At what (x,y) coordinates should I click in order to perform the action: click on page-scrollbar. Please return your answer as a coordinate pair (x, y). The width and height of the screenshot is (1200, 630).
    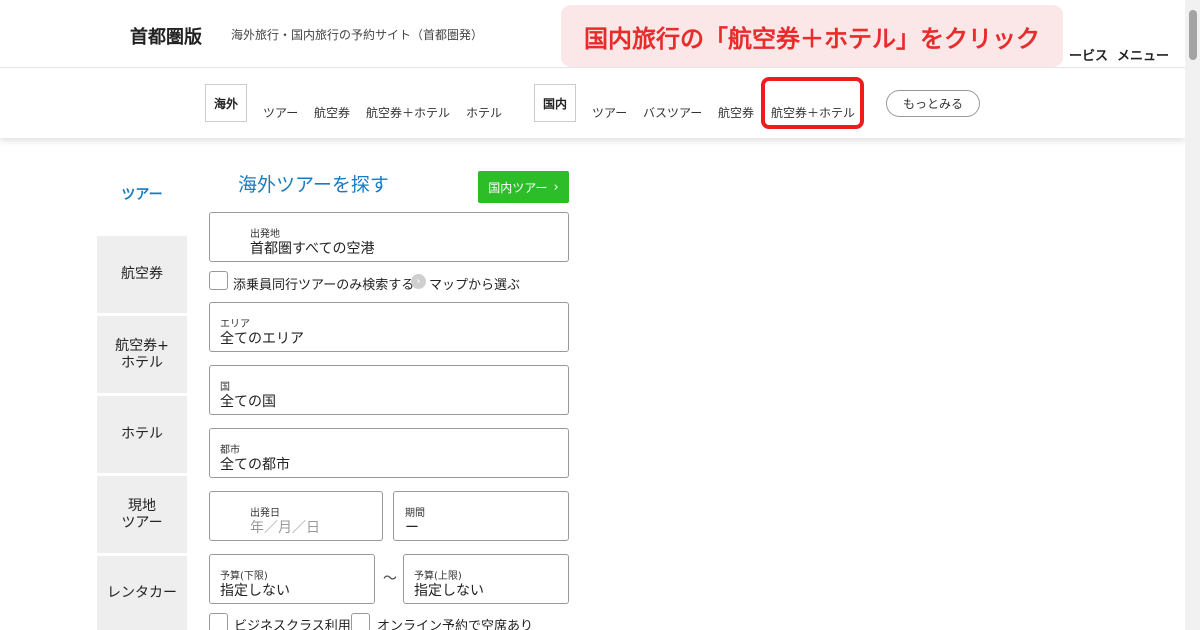
    Looking at the image, I should click on (1192, 315).